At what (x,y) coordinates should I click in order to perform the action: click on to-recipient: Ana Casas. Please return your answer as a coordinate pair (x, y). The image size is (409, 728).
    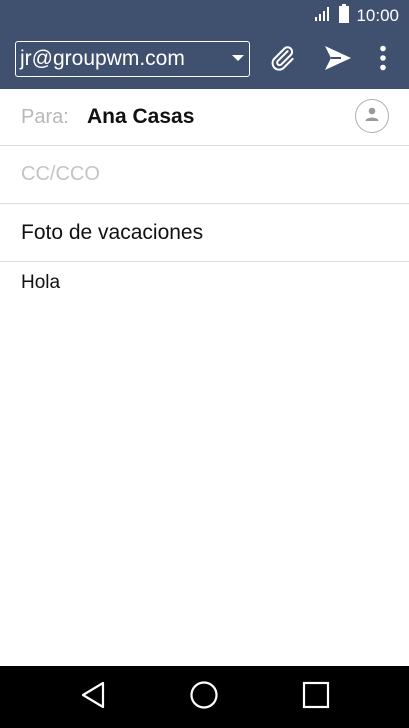
    Looking at the image, I should click on (140, 117).